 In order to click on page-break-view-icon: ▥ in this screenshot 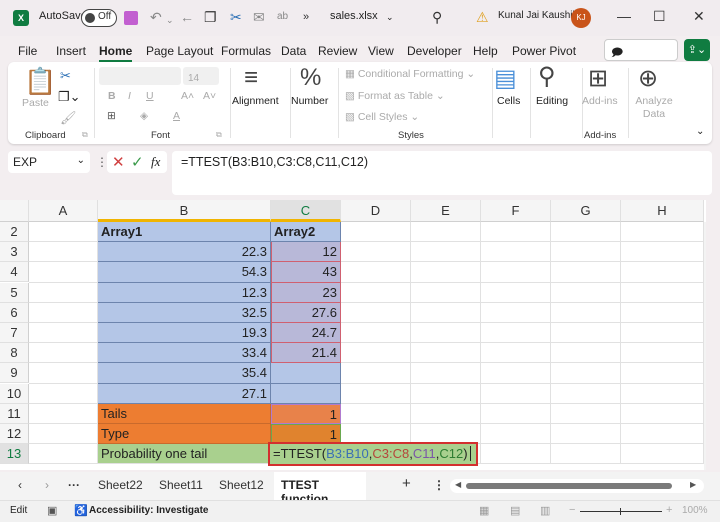, I will do `click(545, 510)`.